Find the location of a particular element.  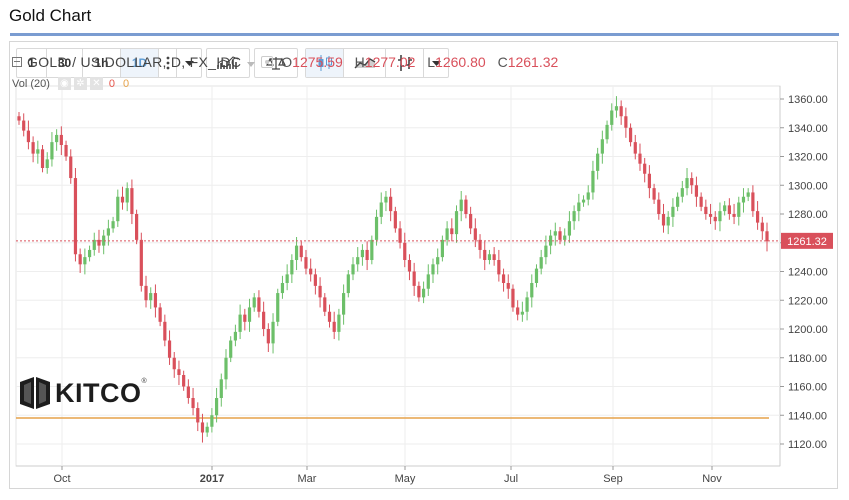

volume-remove-icon: ✕ is located at coordinates (96, 83).